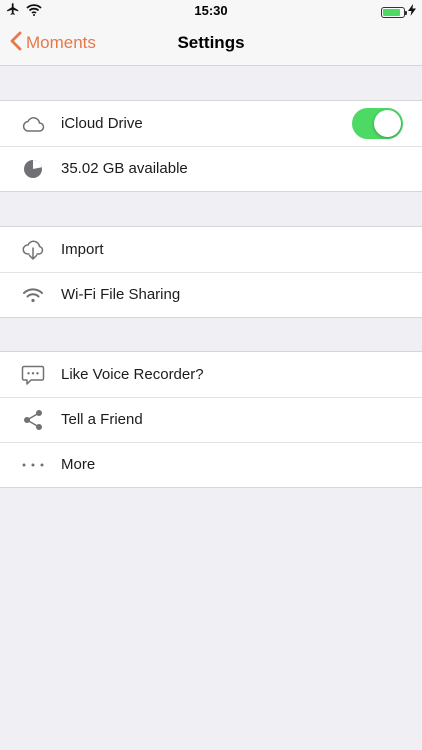 This screenshot has width=422, height=750. What do you see at coordinates (33, 420) in the screenshot?
I see `share-icon` at bounding box center [33, 420].